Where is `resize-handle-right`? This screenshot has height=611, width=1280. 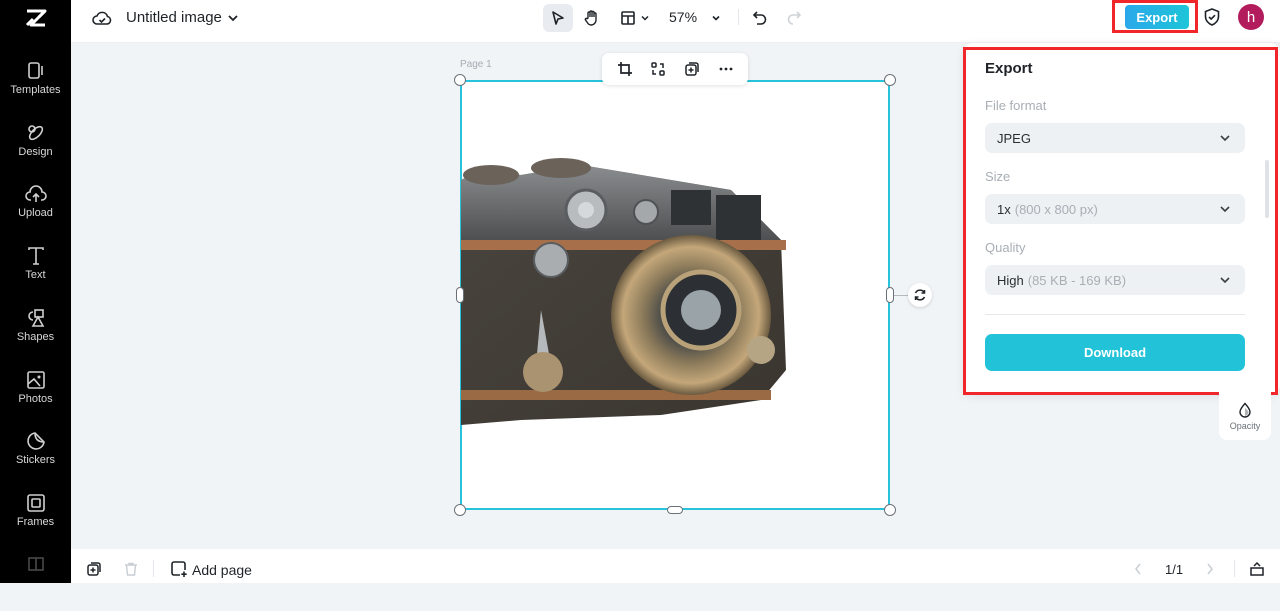 resize-handle-right is located at coordinates (890, 295).